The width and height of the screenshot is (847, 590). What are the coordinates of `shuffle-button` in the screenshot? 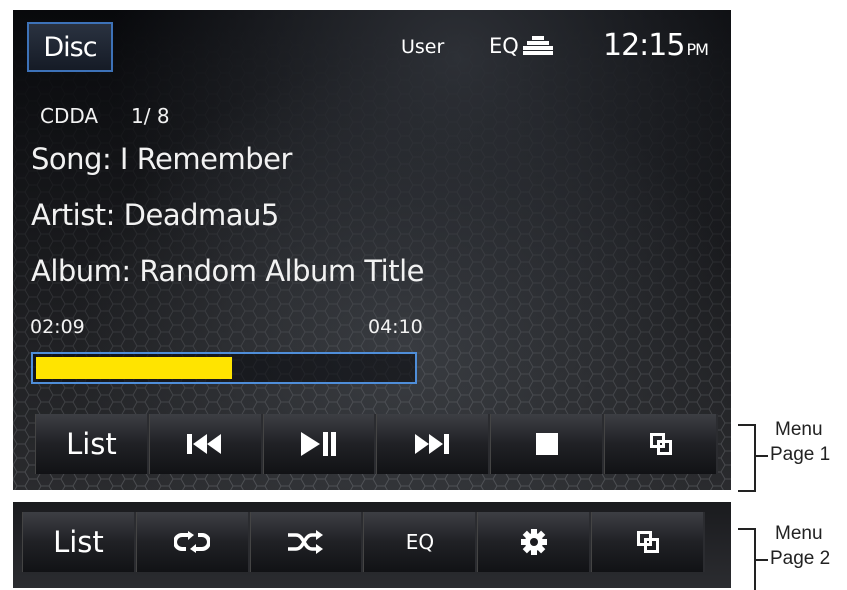 It's located at (306, 542).